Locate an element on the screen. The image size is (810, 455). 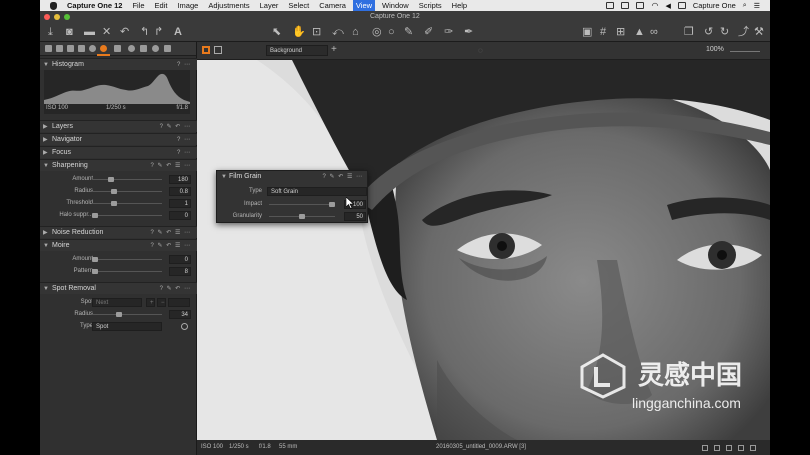
spot-type-select: Spot is located at coordinates (127, 326).